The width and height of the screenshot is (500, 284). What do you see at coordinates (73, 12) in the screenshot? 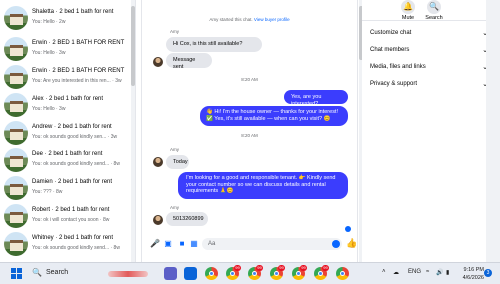
I see `chat-title: Shaletta · 2 bed 1 bath for rent` at bounding box center [73, 12].